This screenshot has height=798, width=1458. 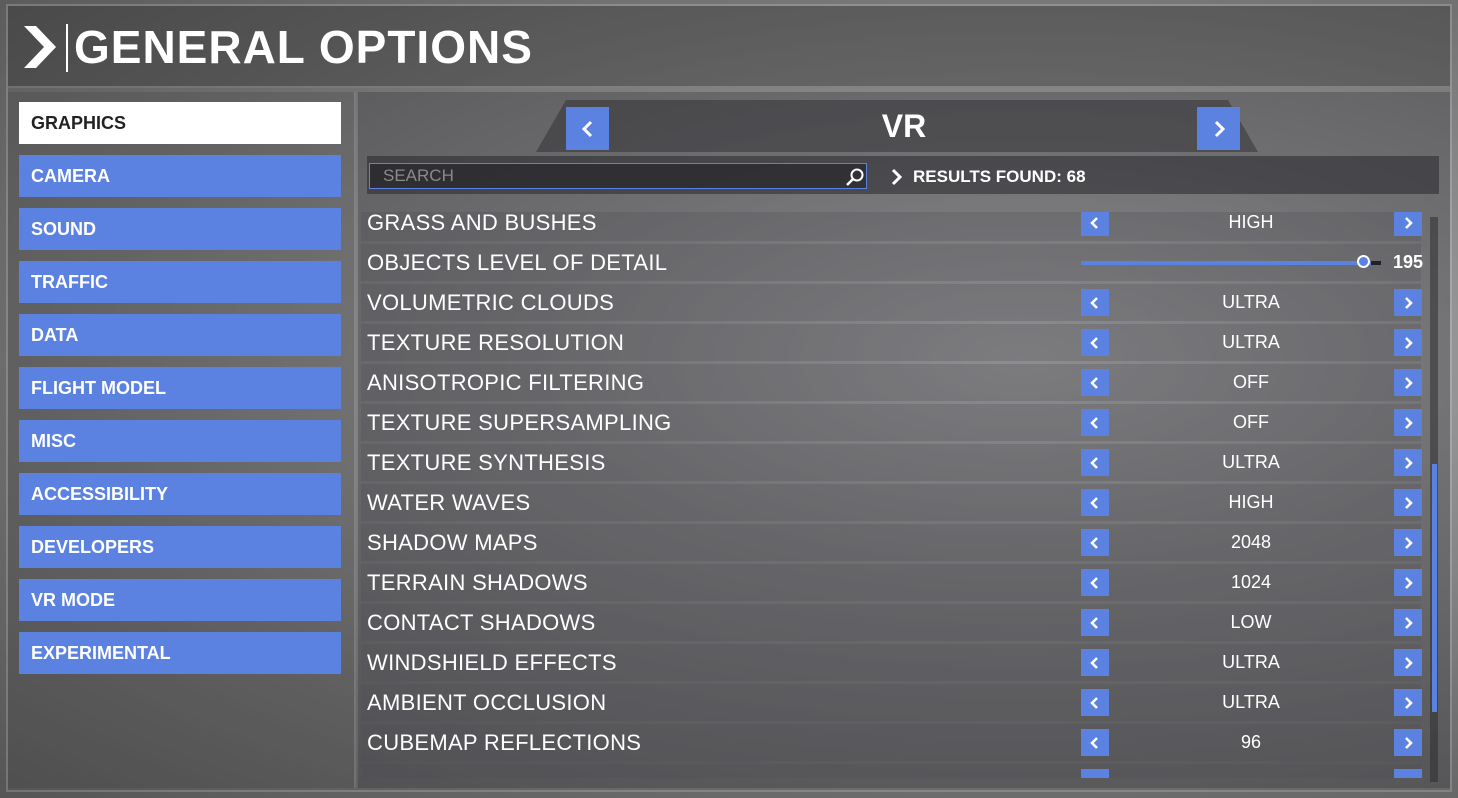 I want to click on setting-row-anisotropic-filtering: ANISOTROPIC FILTERING OFF, so click(x=891, y=382).